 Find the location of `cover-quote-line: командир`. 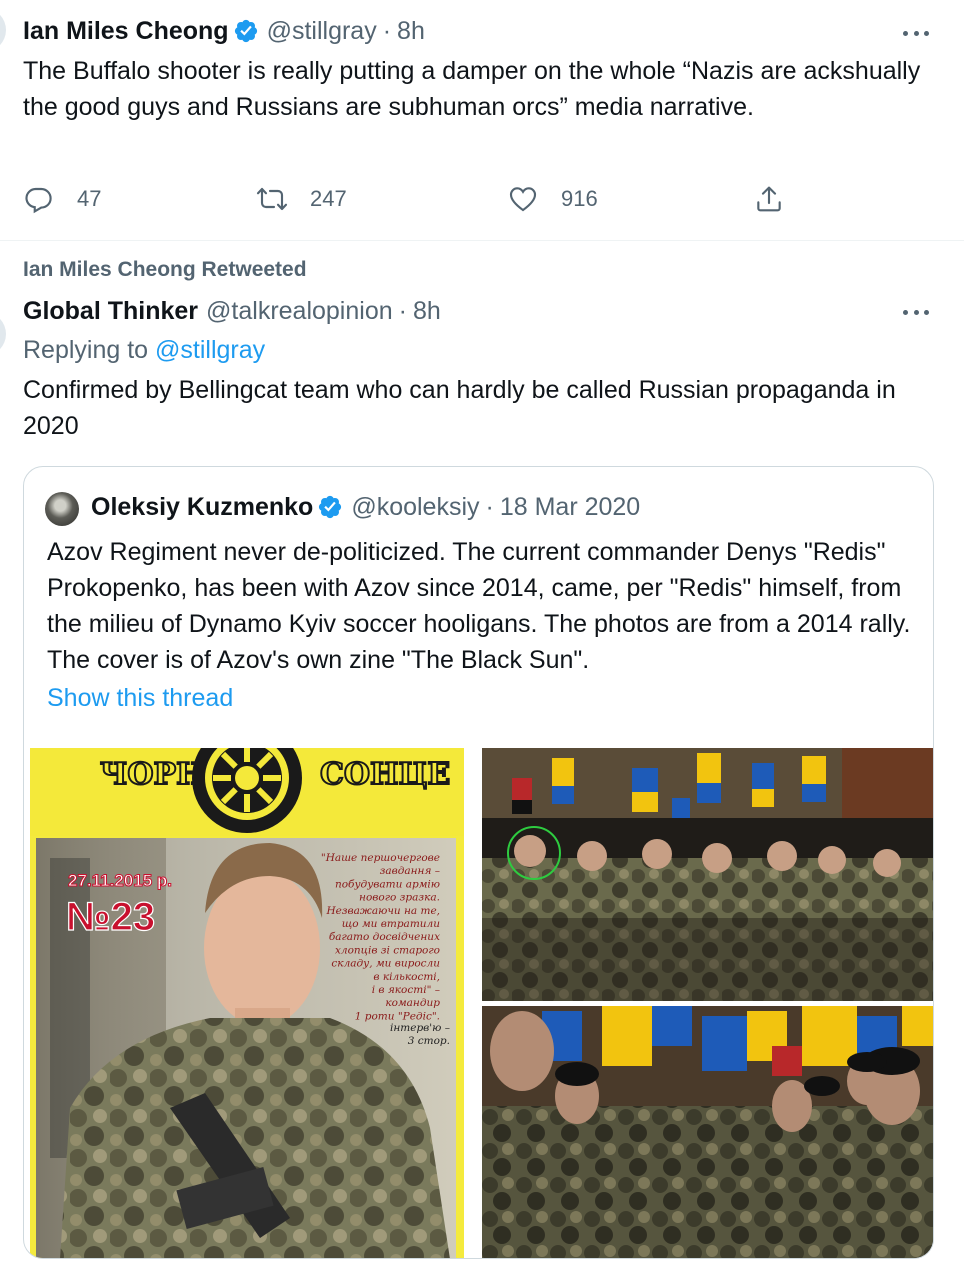

cover-quote-line: командир is located at coordinates (412, 1003).